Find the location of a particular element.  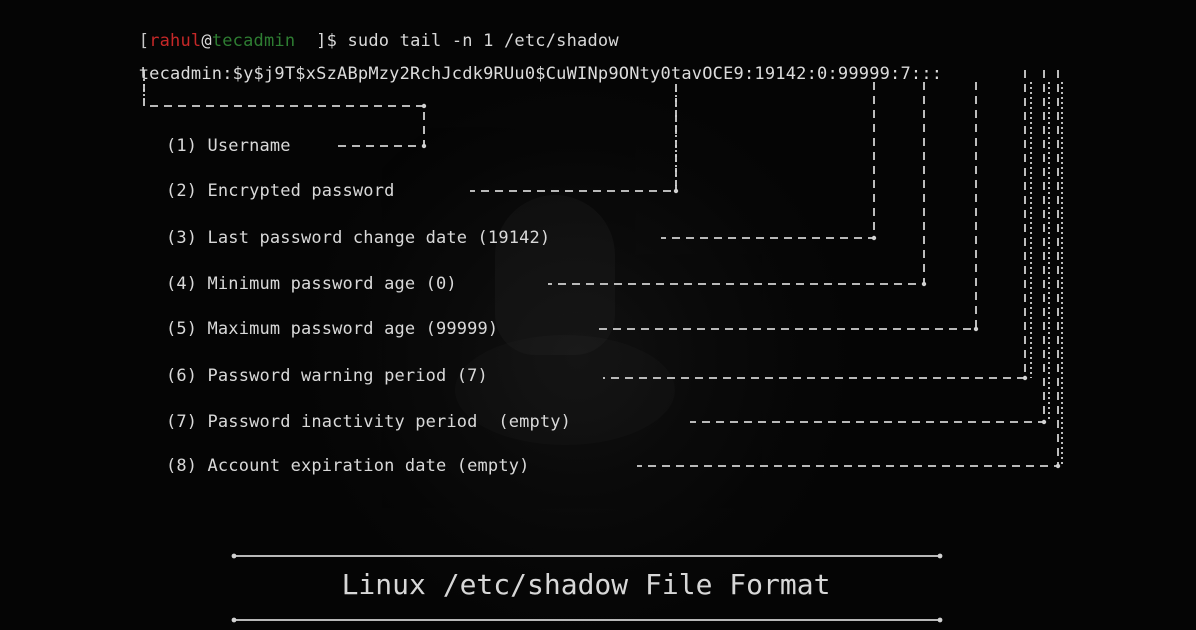

field-username-label: (1) Username is located at coordinates (228, 146).